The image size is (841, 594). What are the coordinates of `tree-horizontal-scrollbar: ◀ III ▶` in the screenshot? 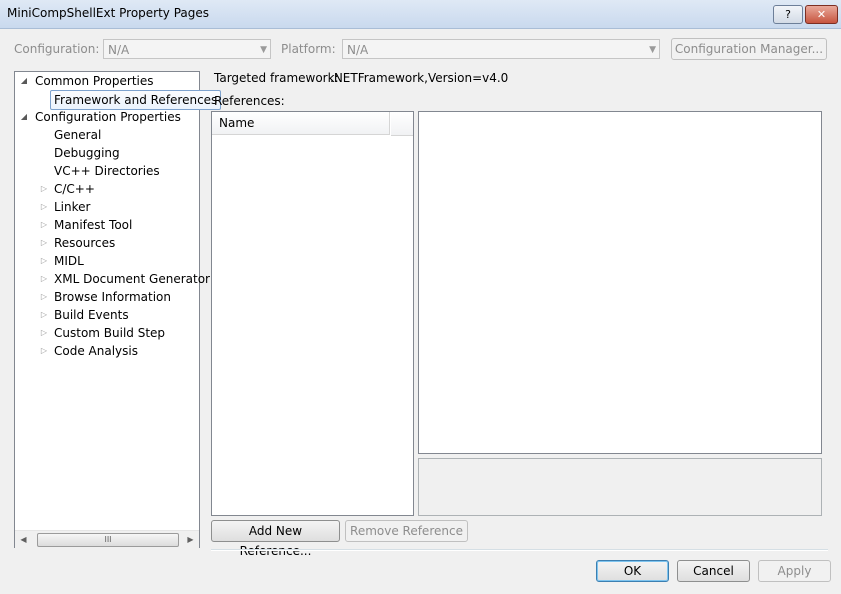 It's located at (107, 539).